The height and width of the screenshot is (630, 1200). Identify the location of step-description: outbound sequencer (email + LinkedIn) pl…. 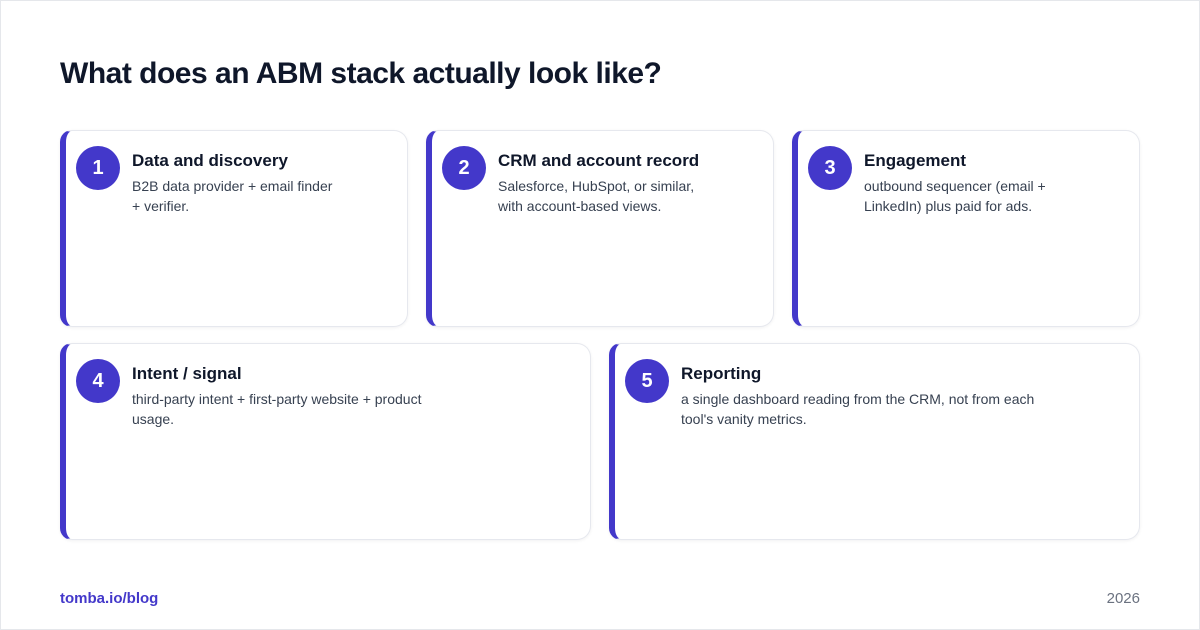
(955, 196).